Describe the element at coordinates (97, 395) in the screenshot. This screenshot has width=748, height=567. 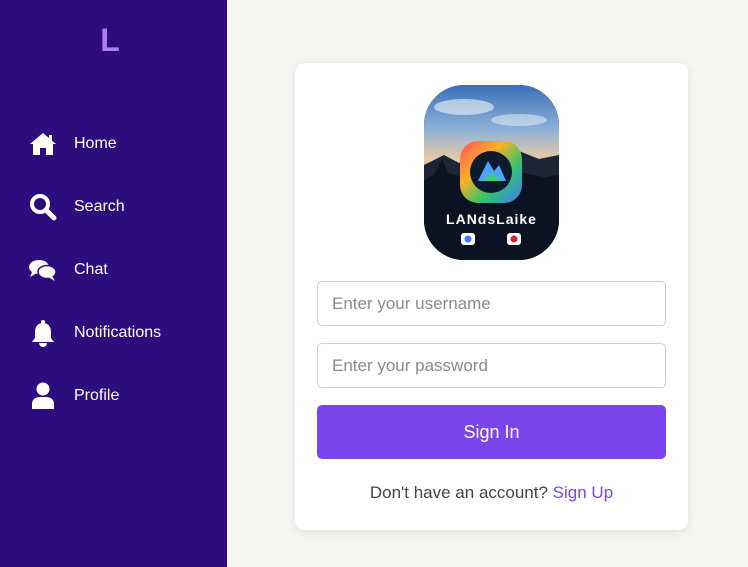
I see `sidebar-item-label: Profile` at that location.